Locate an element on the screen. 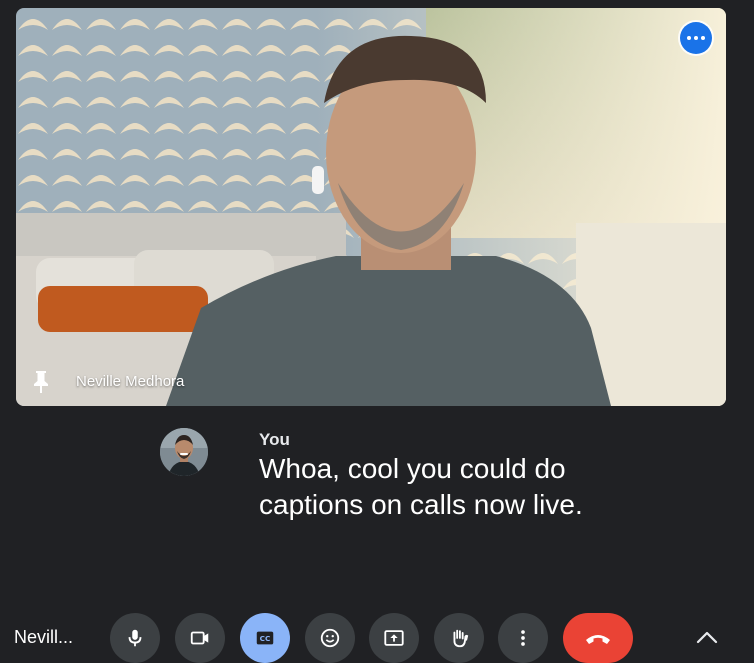 Image resolution: width=754 pixels, height=663 pixels. more-options-icon is located at coordinates (523, 638).